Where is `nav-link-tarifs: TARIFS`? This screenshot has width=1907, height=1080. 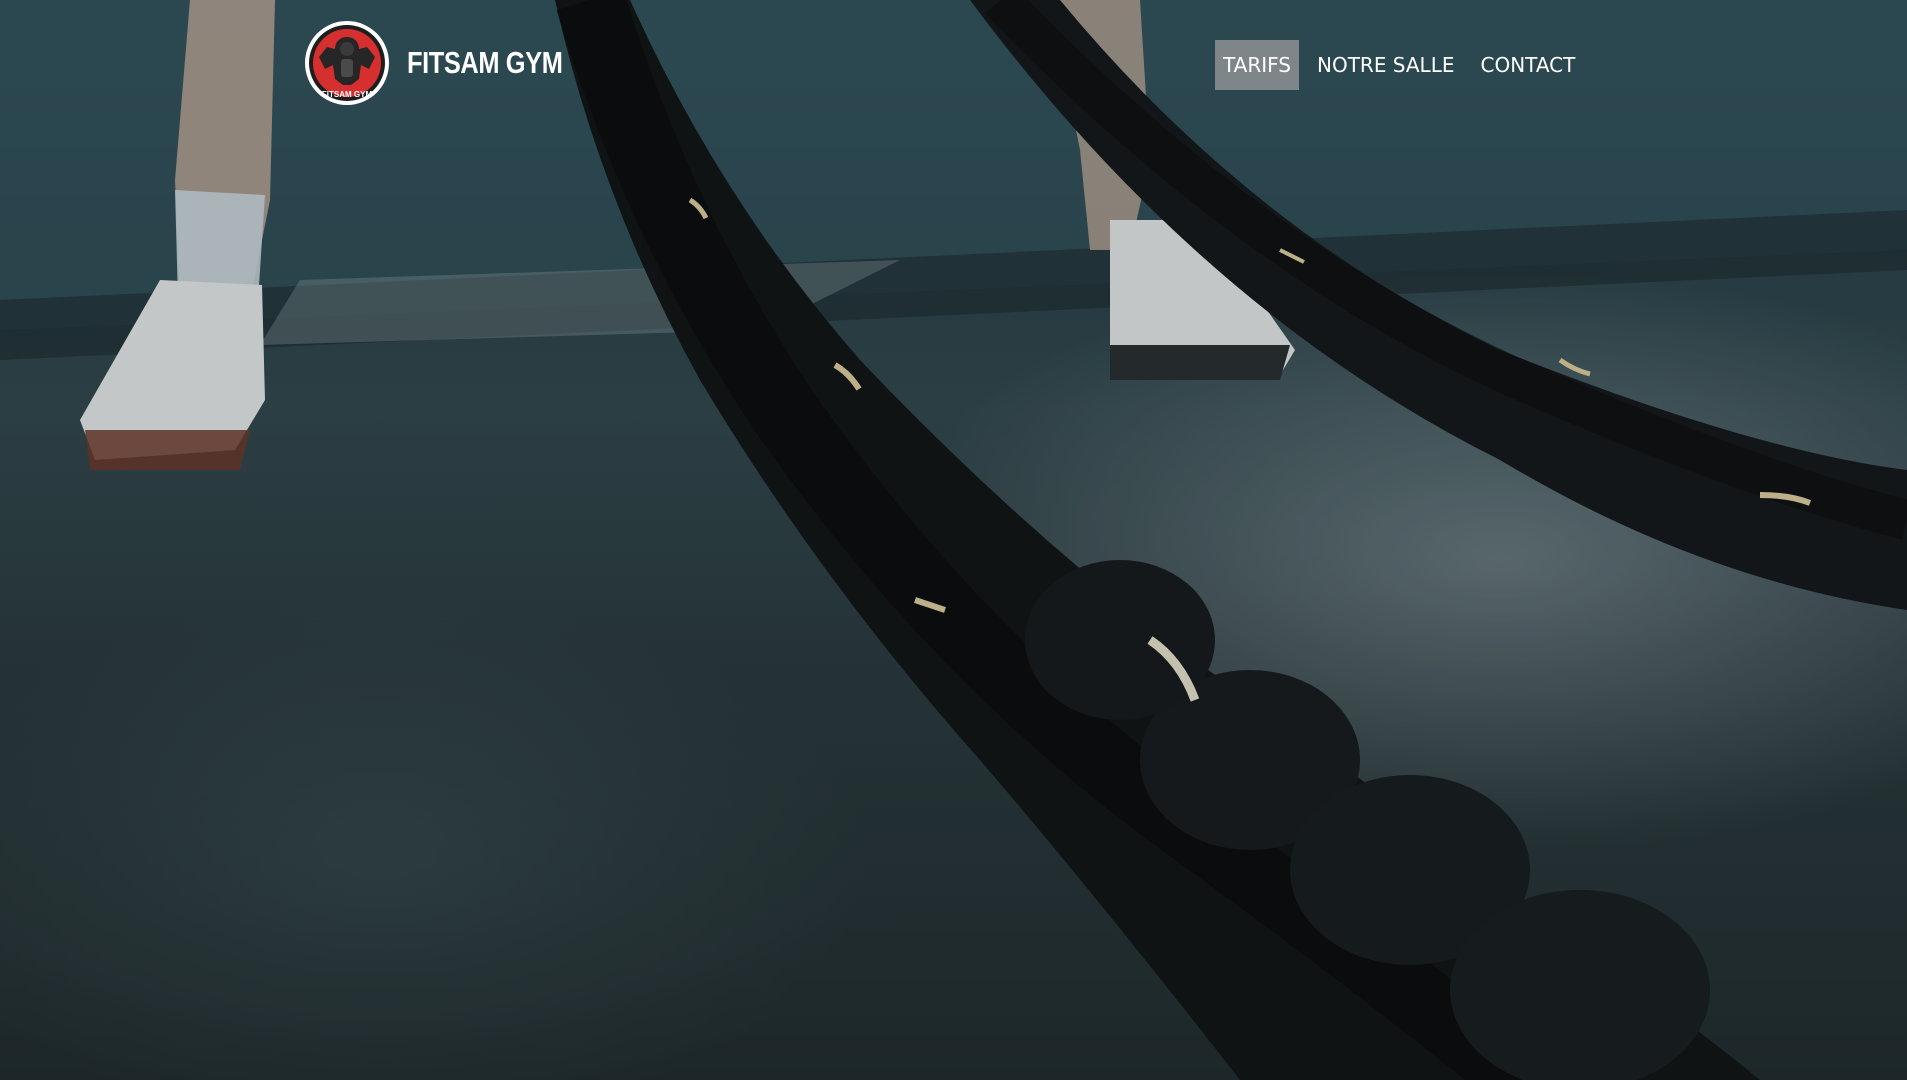
nav-link-tarifs: TARIFS is located at coordinates (1257, 65).